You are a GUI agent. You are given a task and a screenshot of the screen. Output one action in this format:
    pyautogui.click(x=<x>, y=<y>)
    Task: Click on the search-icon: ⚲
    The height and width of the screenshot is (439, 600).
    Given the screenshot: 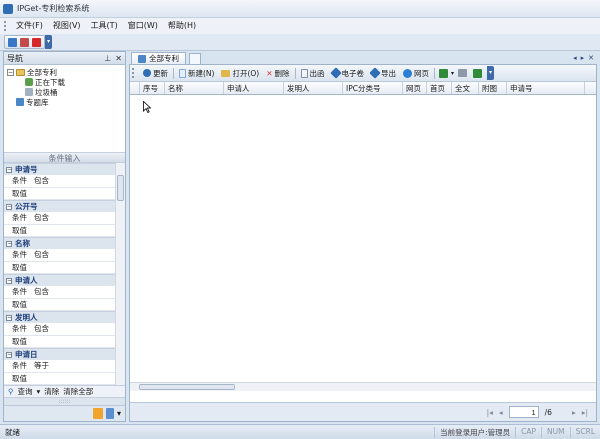 What is the action you would take?
    pyautogui.click(x=11, y=391)
    